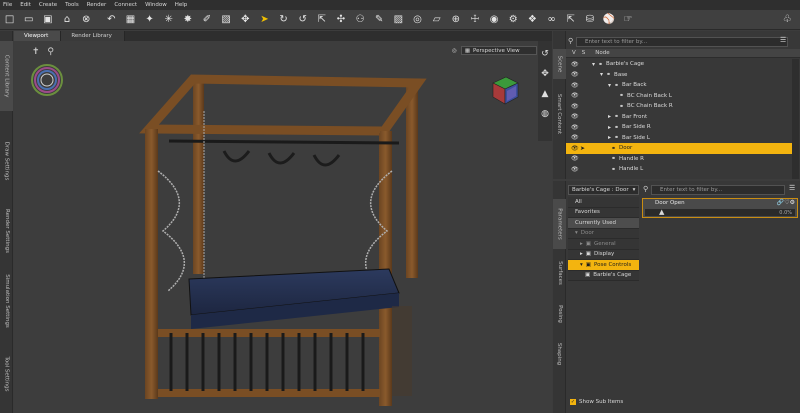 This screenshot has height=413, width=800. Describe the element at coordinates (596, 402) in the screenshot. I see `show-sub-items: ✓ Show Sub Items` at that location.